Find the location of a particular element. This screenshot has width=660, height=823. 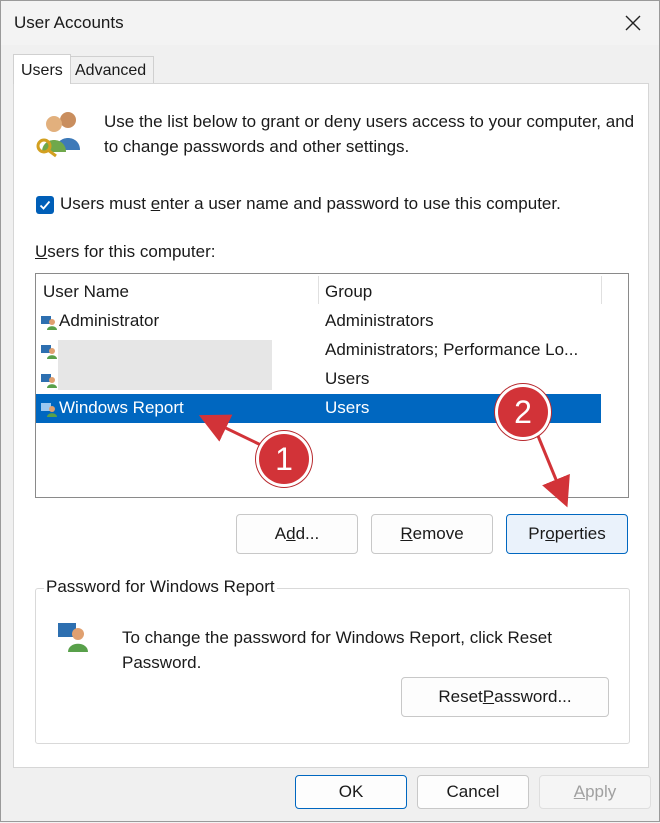

annotation-step-1: 1 is located at coordinates (284, 459).